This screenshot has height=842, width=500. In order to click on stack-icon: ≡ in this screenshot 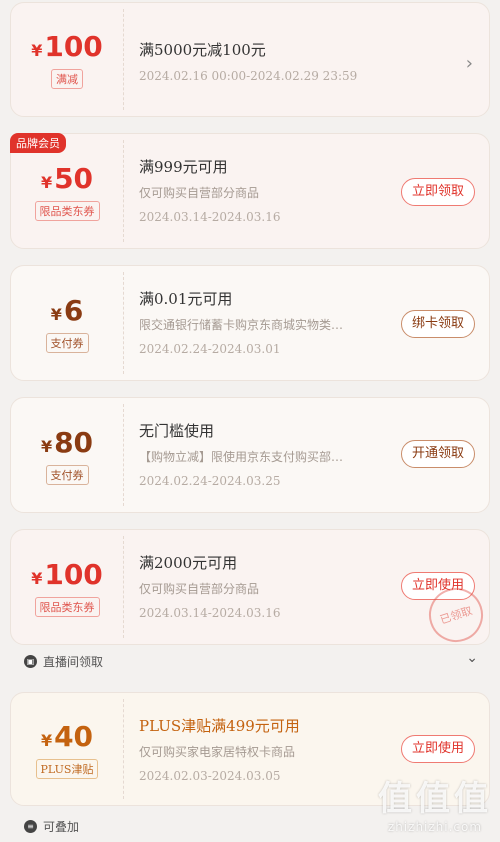, I will do `click(30, 826)`.